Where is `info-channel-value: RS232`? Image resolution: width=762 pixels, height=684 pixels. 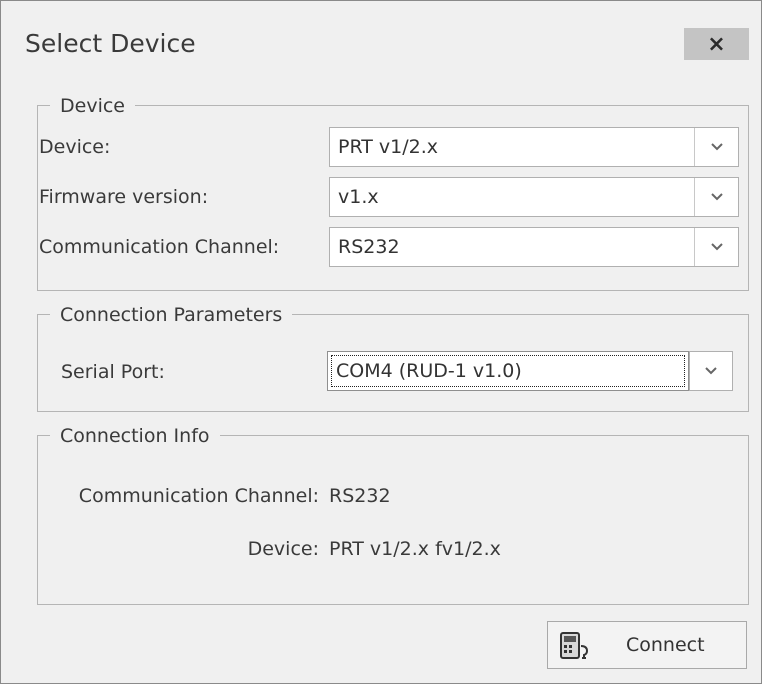 info-channel-value: RS232 is located at coordinates (360, 496).